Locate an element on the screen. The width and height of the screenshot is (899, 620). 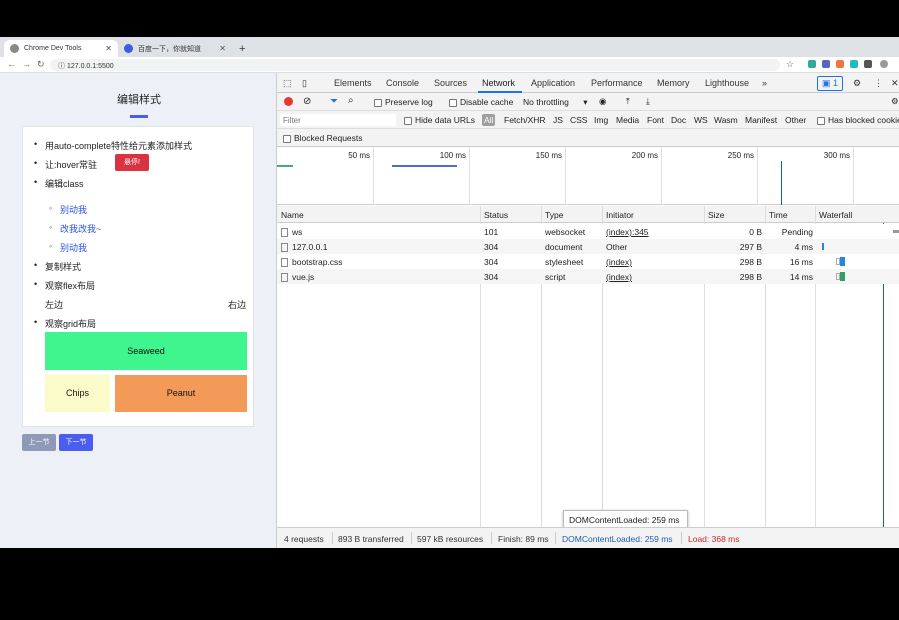
more-menu-icon: ⋮ is located at coordinates (878, 83).